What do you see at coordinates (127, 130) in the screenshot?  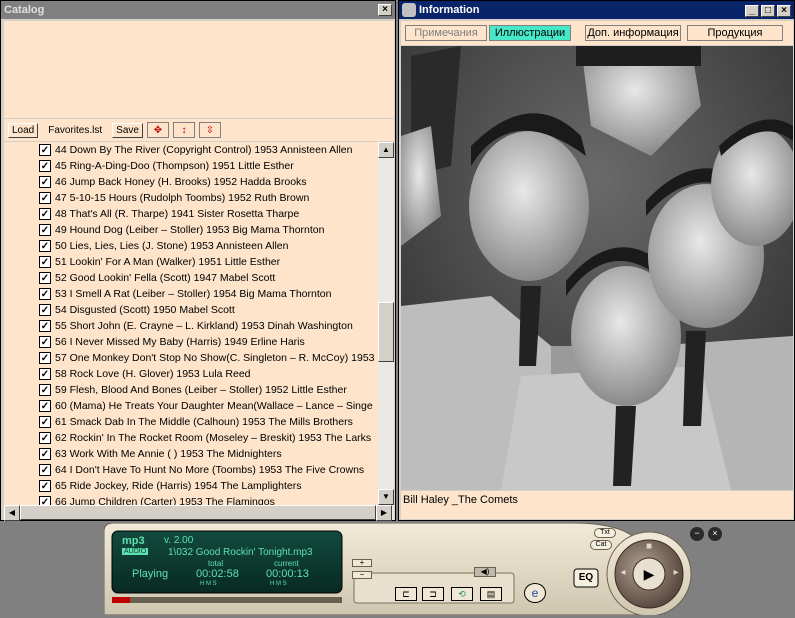 I see `save-button: Save` at bounding box center [127, 130].